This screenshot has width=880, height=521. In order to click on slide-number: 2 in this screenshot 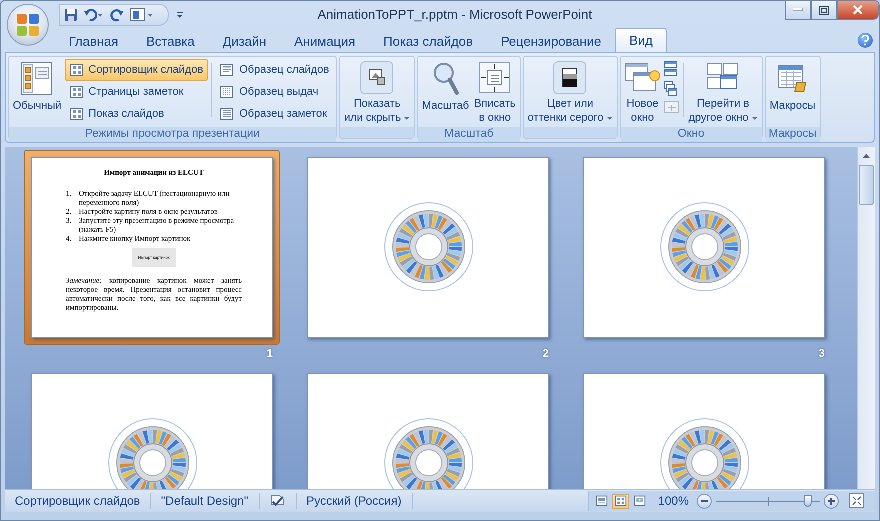, I will do `click(545, 354)`.